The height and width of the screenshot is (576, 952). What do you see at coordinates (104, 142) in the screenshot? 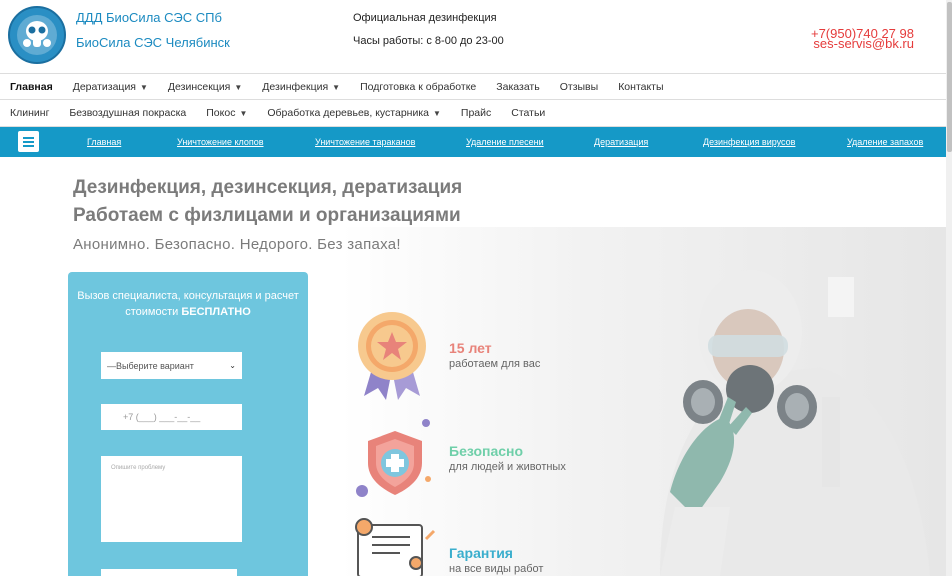
I see `quick-link-home: Главная` at bounding box center [104, 142].